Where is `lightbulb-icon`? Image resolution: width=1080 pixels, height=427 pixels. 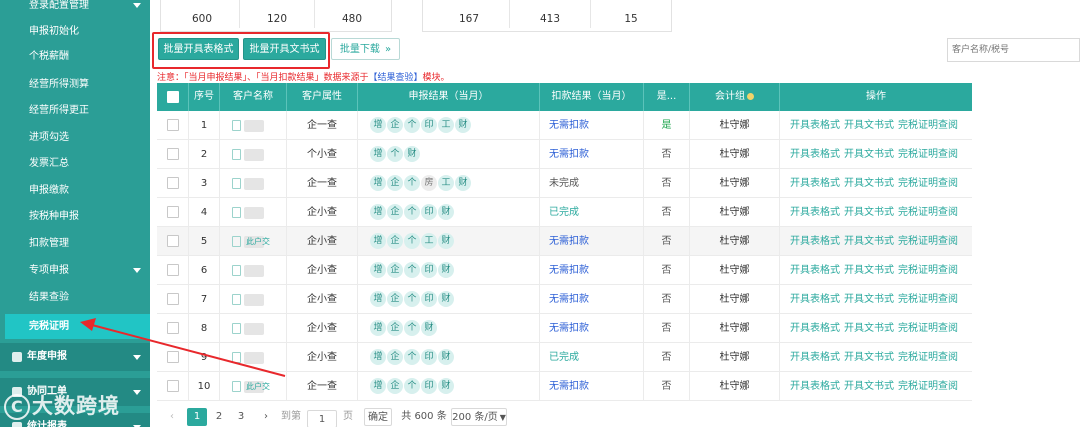 lightbulb-icon is located at coordinates (750, 96).